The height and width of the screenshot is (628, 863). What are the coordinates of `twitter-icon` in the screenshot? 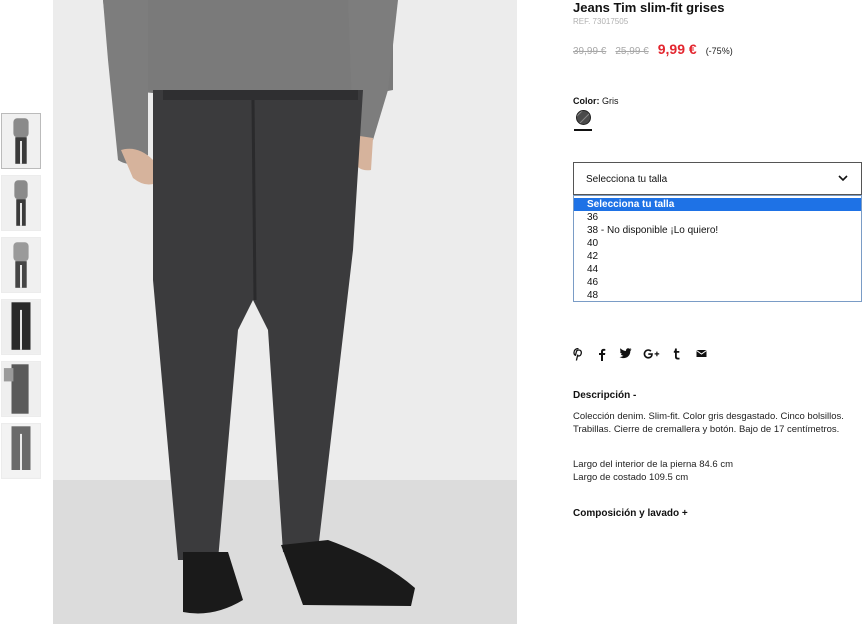 It's located at (625, 355).